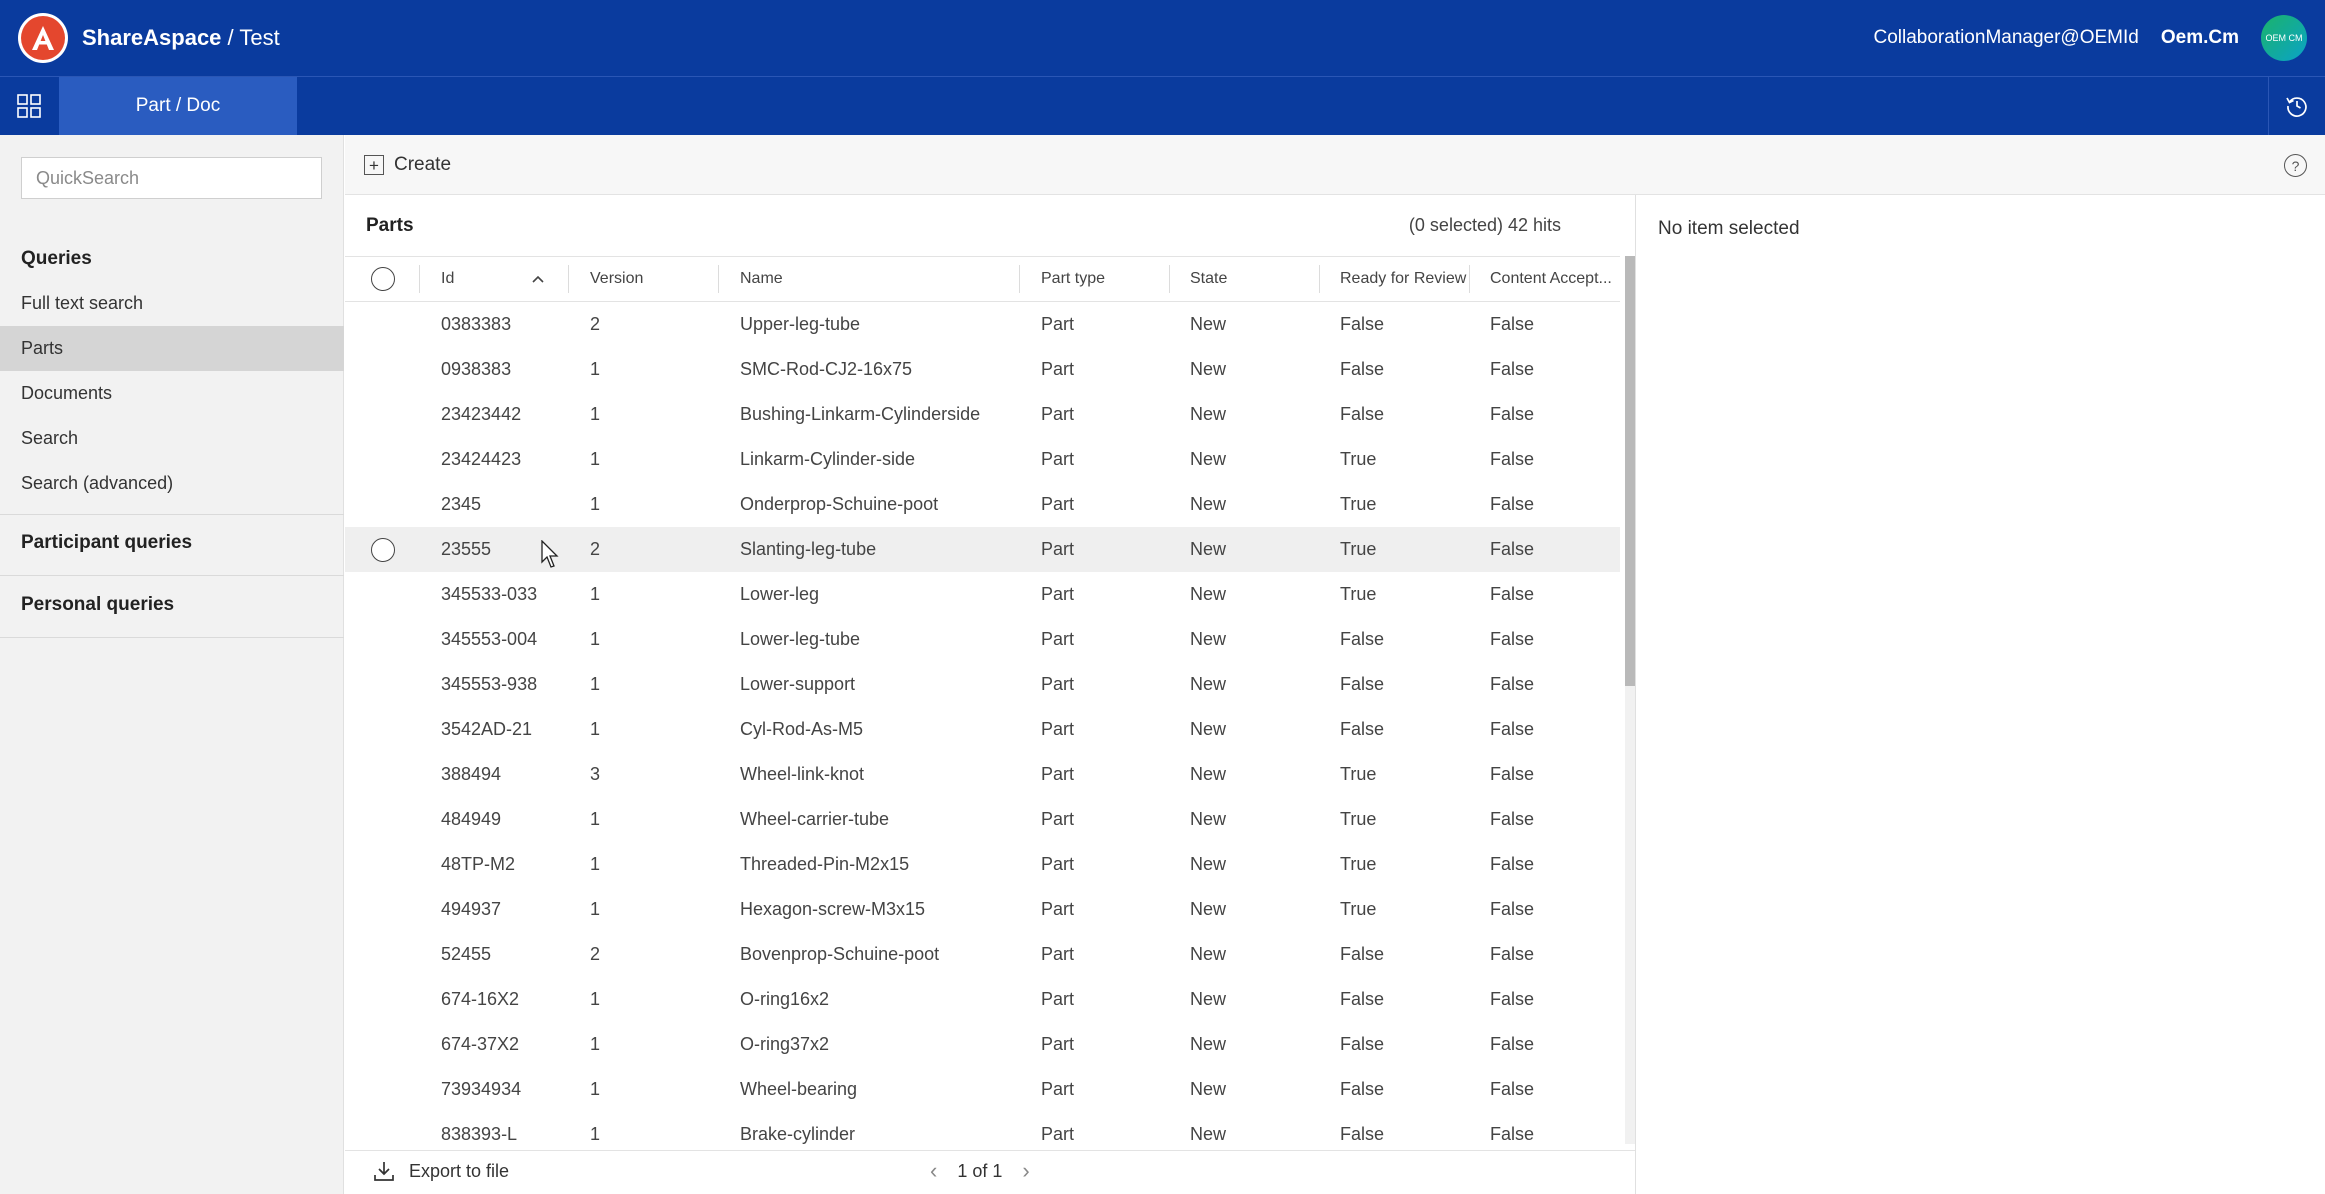  I want to click on cell-id: 0383383, so click(476, 324).